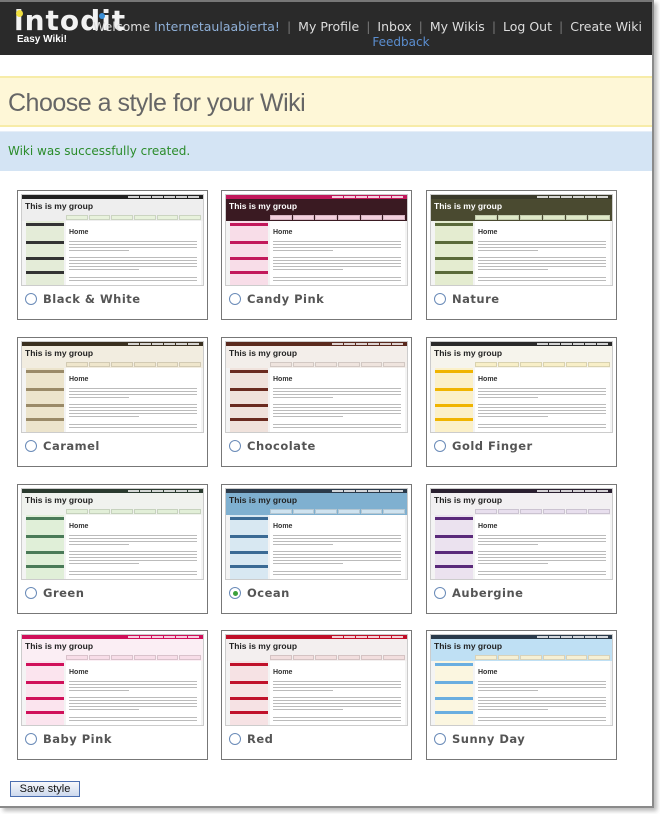  What do you see at coordinates (45, 789) in the screenshot?
I see `save-style-button: Save style` at bounding box center [45, 789].